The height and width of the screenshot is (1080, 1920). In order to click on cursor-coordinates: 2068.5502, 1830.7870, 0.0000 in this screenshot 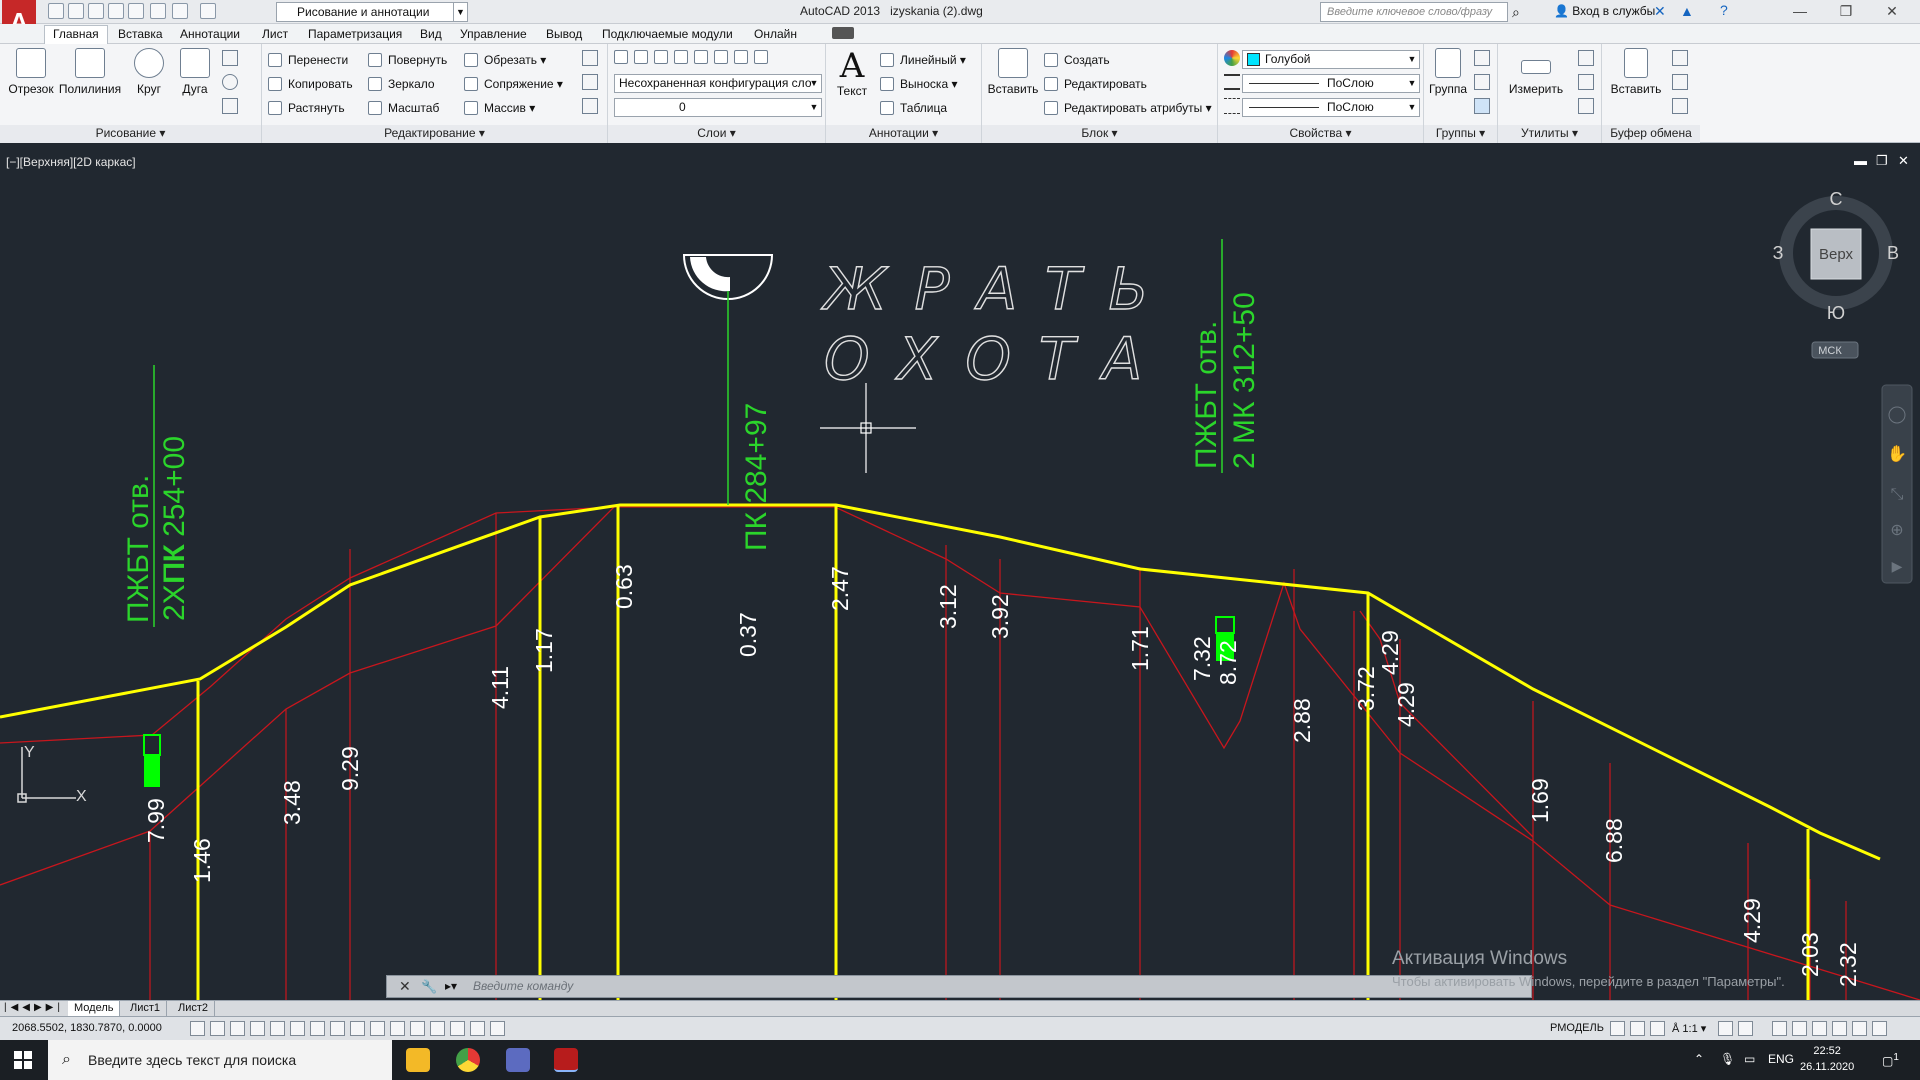, I will do `click(87, 1028)`.